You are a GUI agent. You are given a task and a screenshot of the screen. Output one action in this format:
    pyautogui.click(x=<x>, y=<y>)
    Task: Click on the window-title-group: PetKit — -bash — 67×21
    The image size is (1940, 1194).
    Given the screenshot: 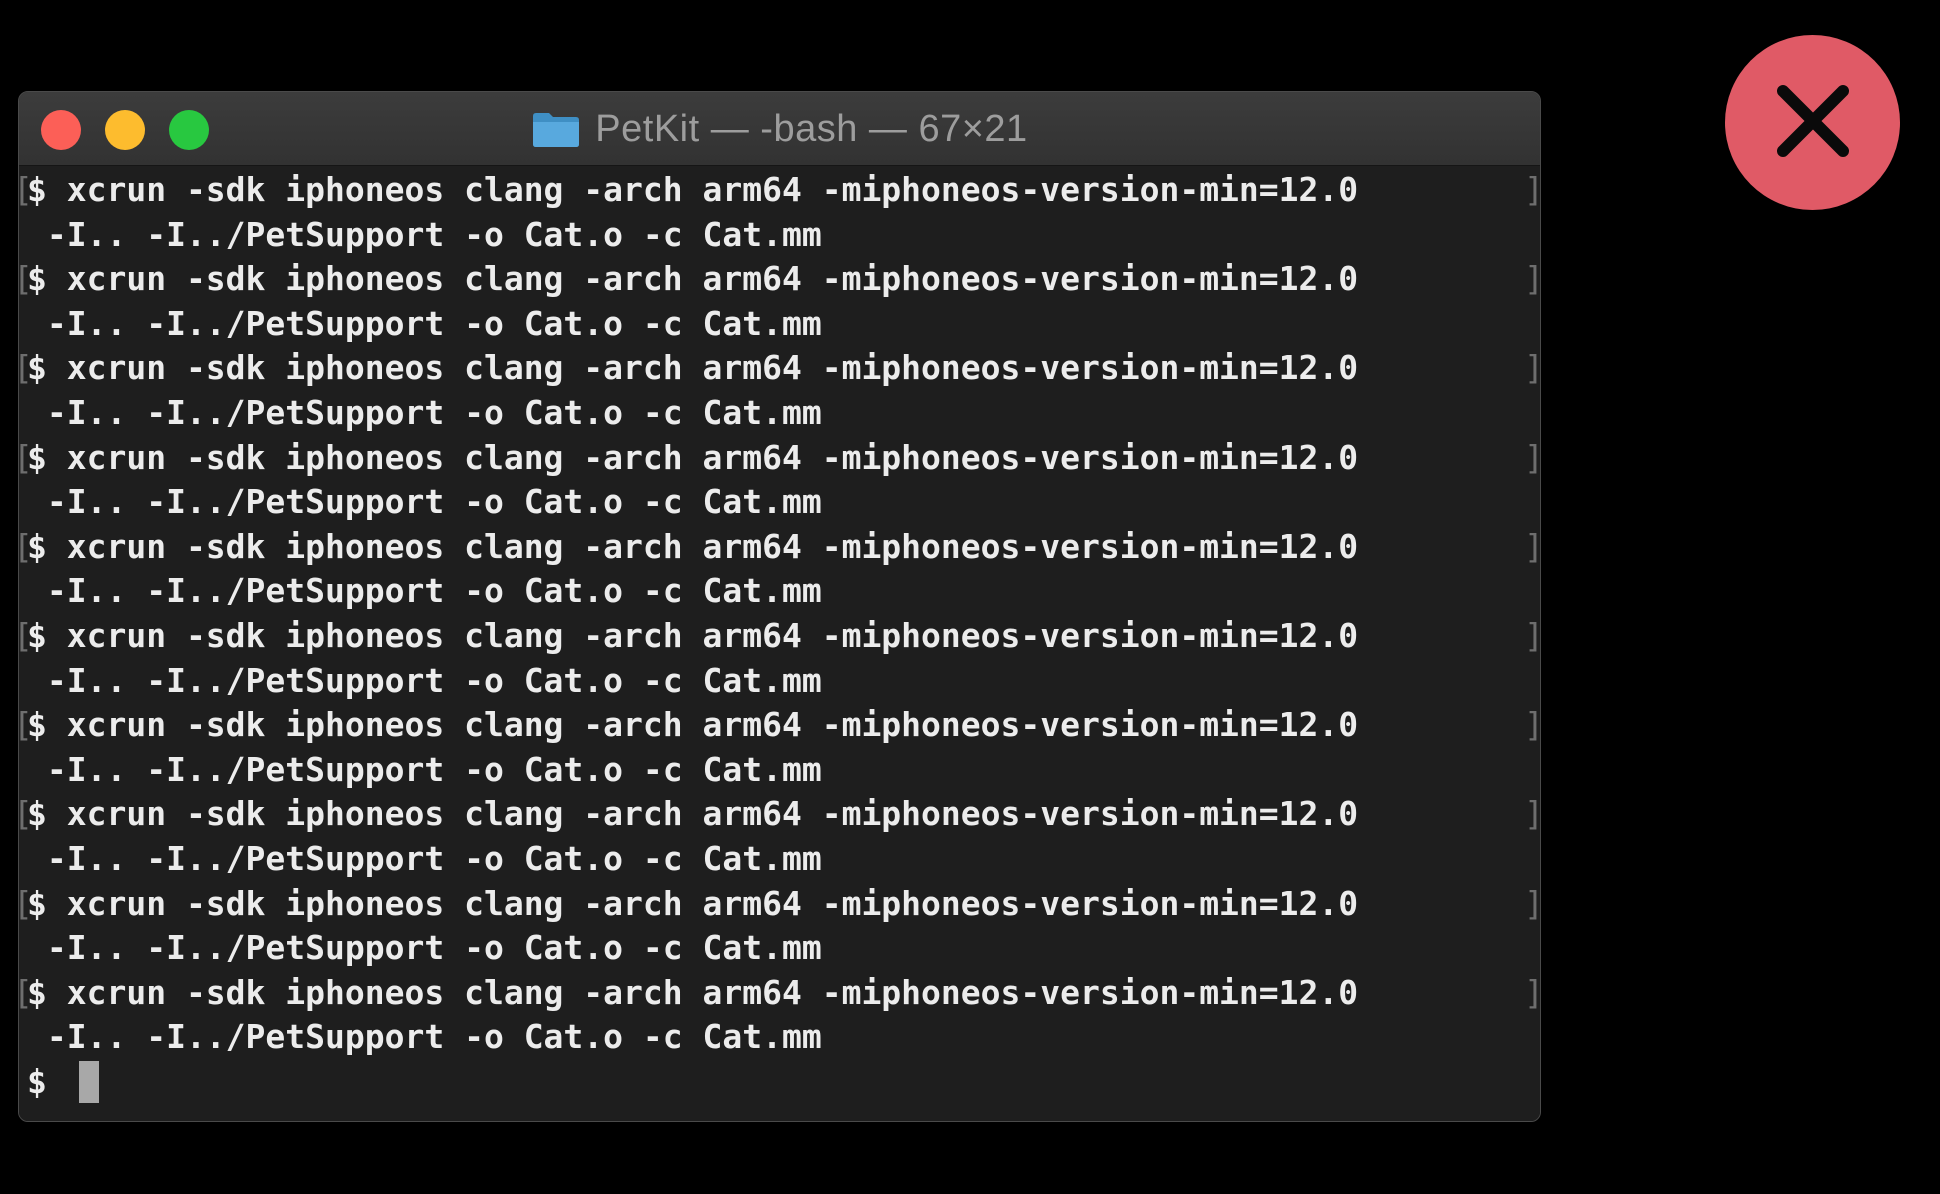 What is the action you would take?
    pyautogui.click(x=779, y=129)
    